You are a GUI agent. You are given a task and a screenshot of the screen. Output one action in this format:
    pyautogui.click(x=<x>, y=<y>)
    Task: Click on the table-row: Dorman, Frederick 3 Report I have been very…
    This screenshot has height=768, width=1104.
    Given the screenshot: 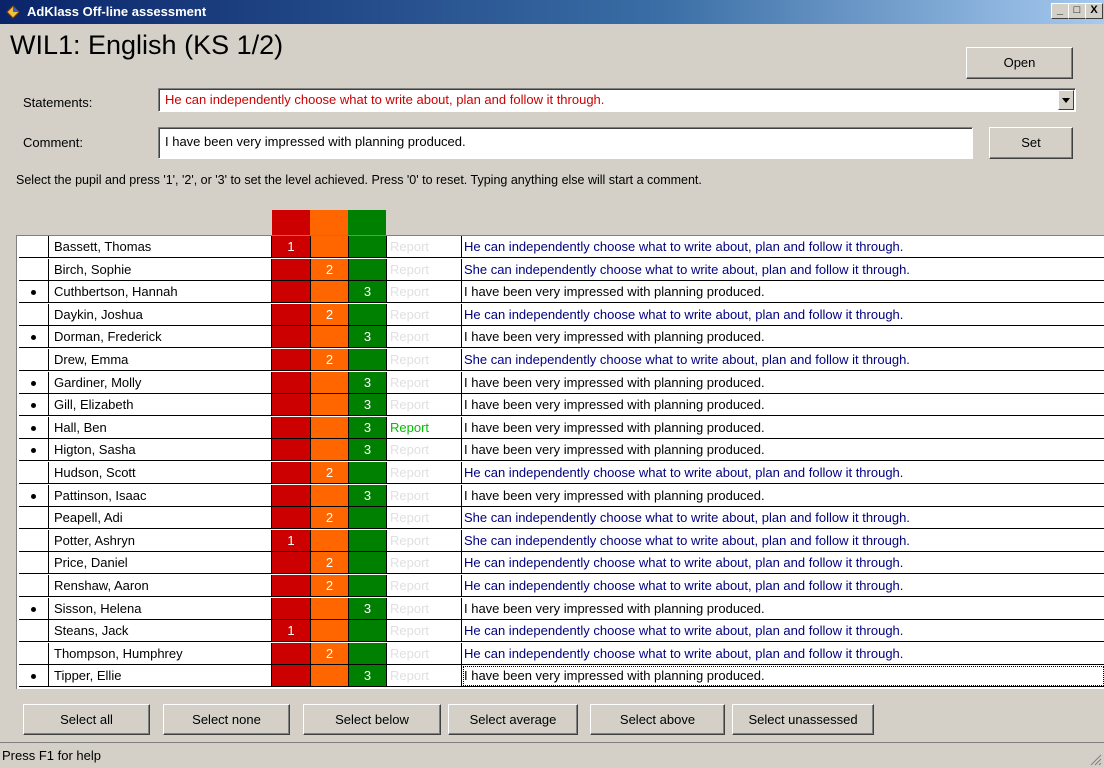 What is the action you would take?
    pyautogui.click(x=560, y=337)
    